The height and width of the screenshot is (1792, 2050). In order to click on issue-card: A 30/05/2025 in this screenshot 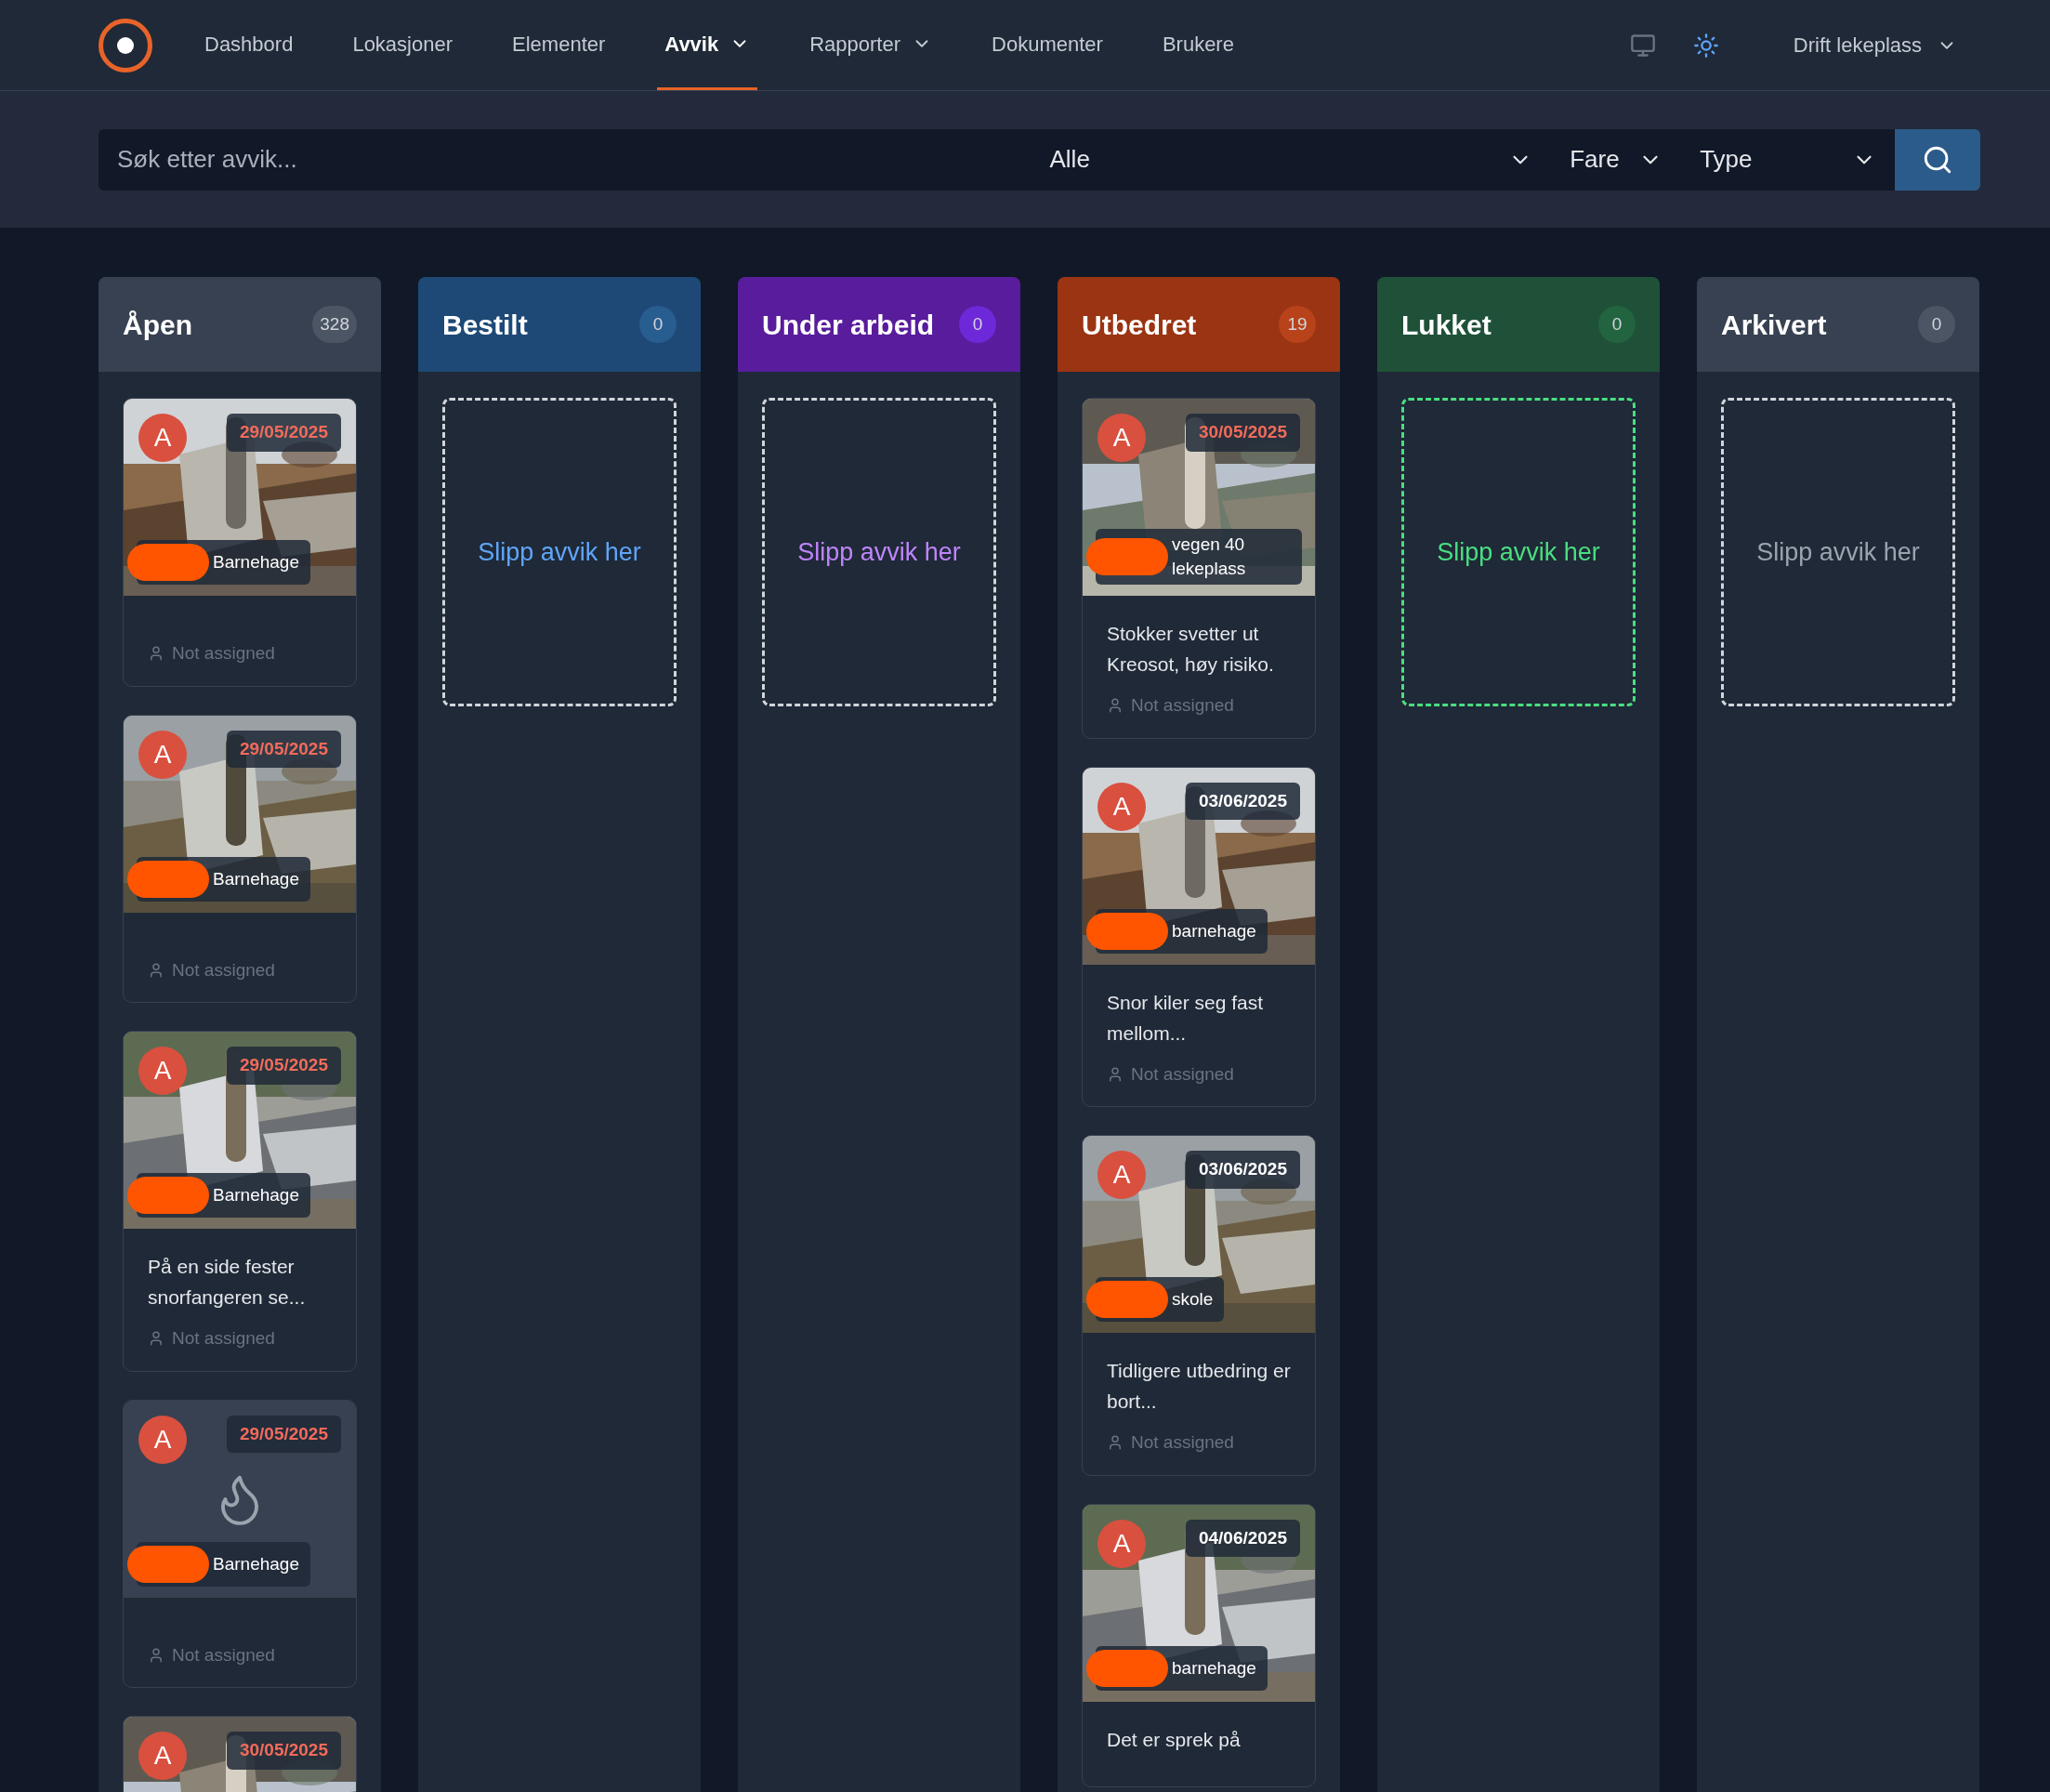, I will do `click(240, 1754)`.